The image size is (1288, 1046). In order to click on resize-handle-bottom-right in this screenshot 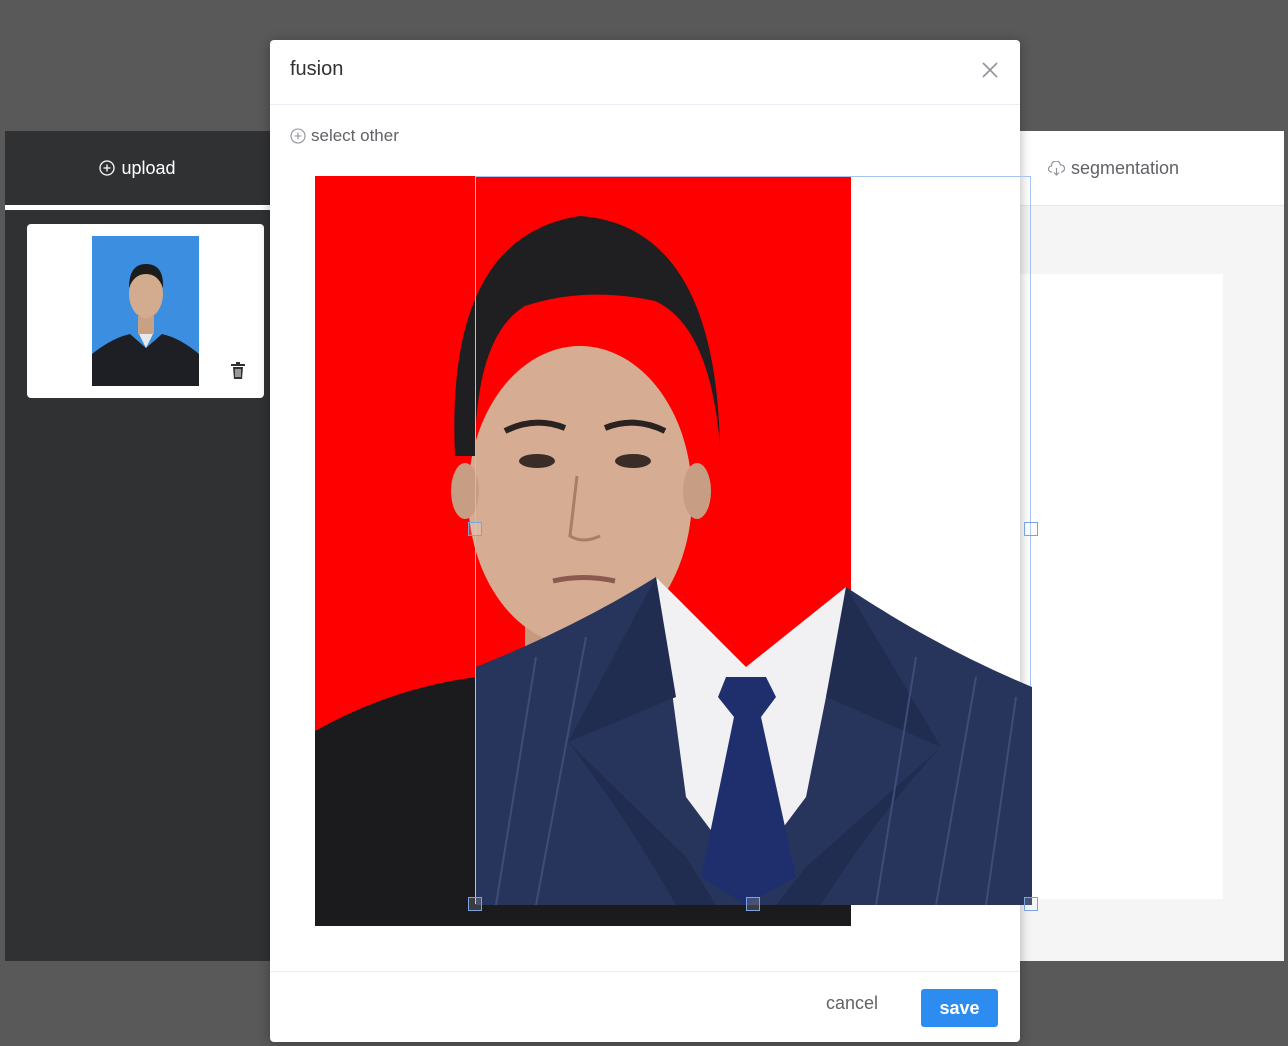, I will do `click(1031, 904)`.